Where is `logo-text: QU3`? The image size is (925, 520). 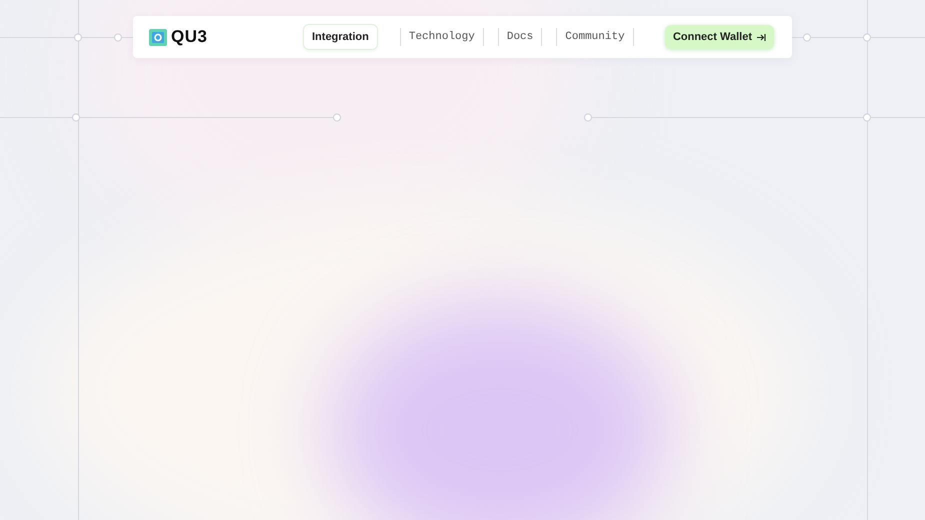
logo-text: QU3 is located at coordinates (189, 37).